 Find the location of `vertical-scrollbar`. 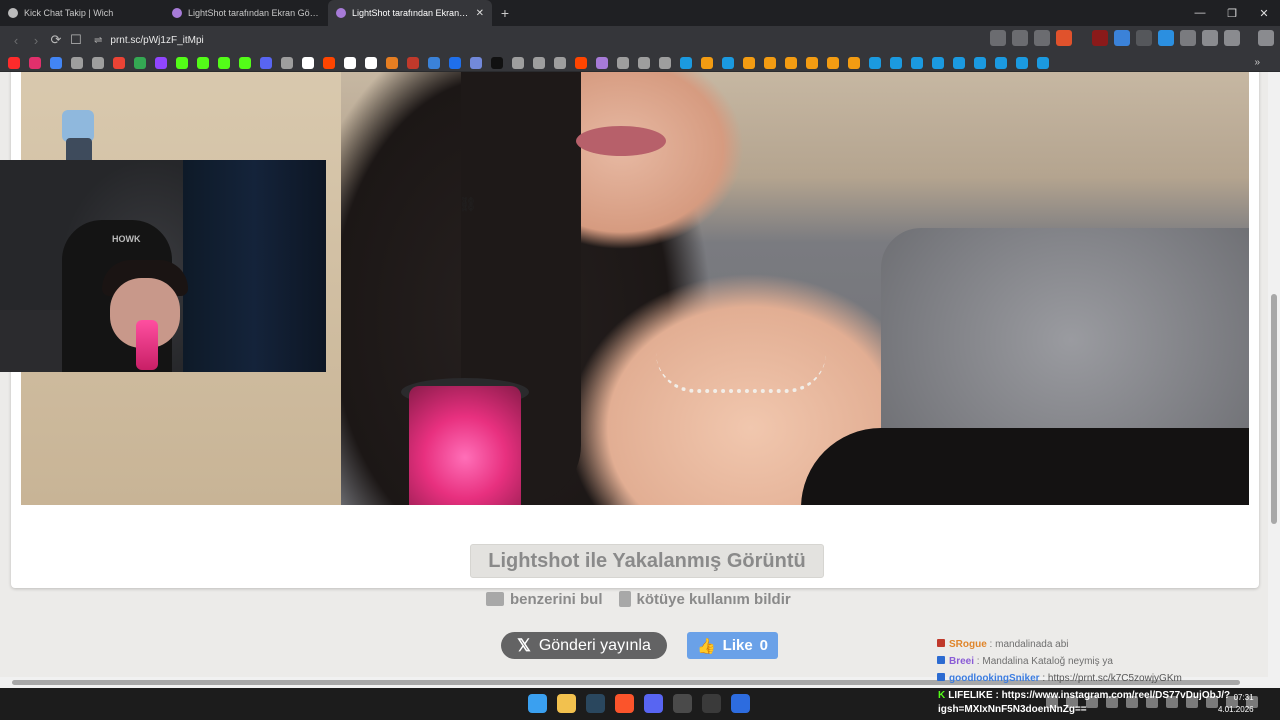

vertical-scrollbar is located at coordinates (1274, 374).